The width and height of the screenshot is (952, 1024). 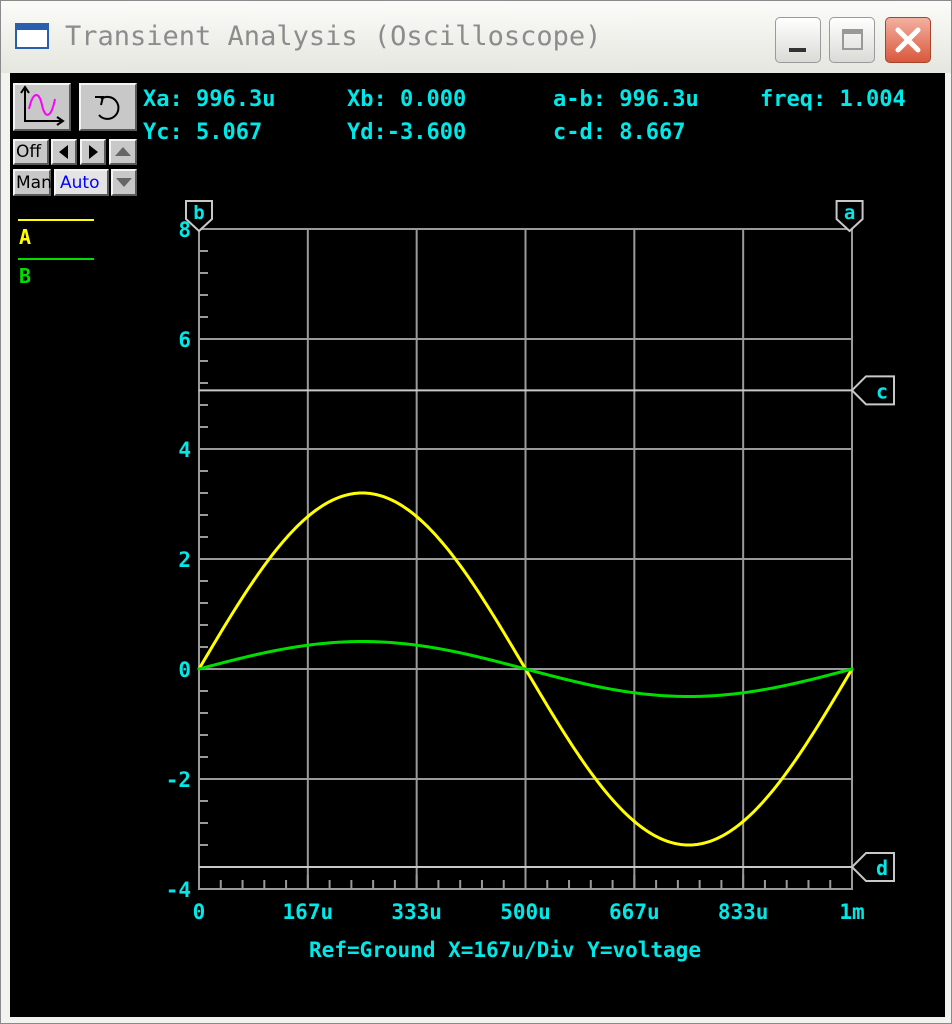 I want to click on x-axis-label: Ref=Ground X=167u/Div Y=voltage, so click(x=505, y=950).